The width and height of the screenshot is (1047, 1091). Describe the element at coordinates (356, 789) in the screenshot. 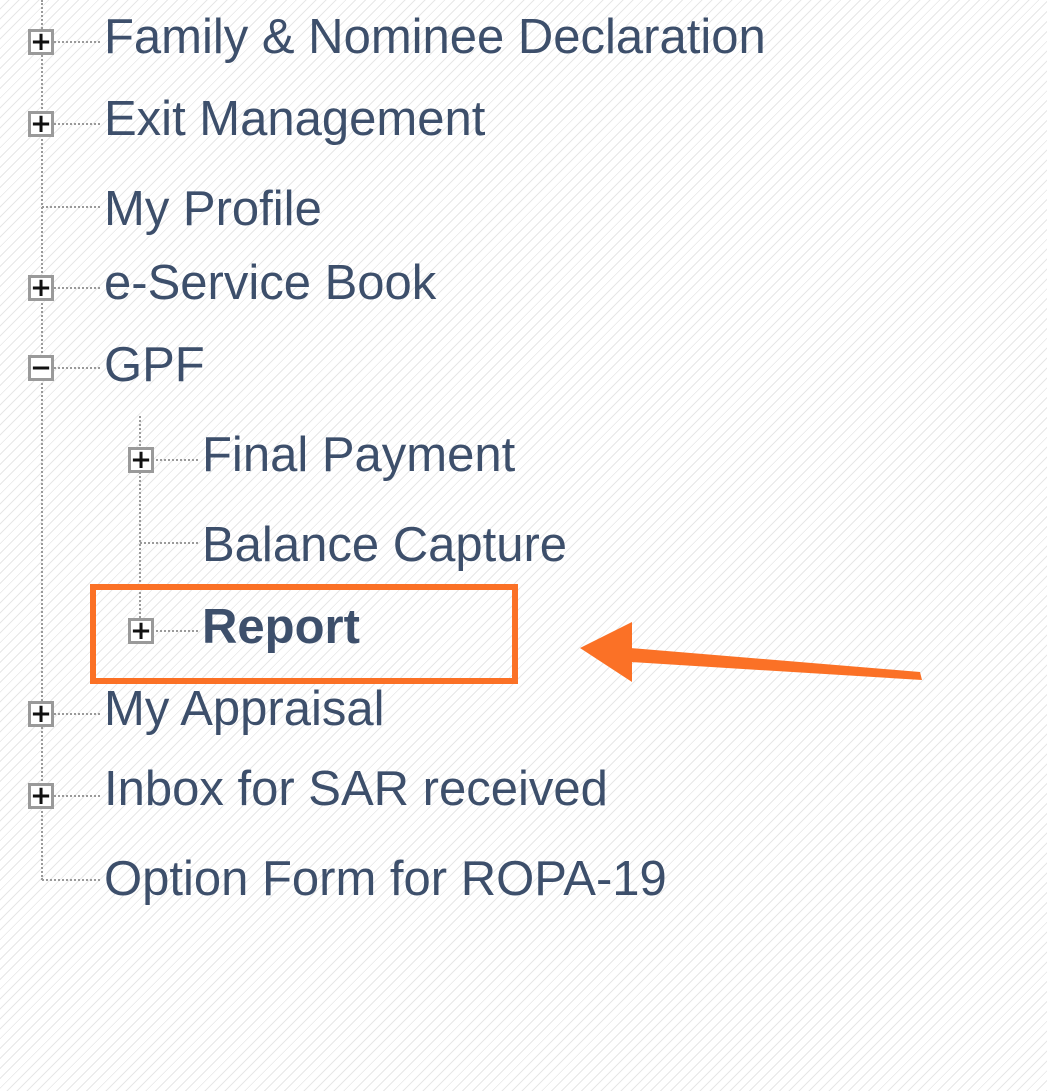

I see `tree-item-inbox-for-sar-received: Inbox for SAR received` at that location.